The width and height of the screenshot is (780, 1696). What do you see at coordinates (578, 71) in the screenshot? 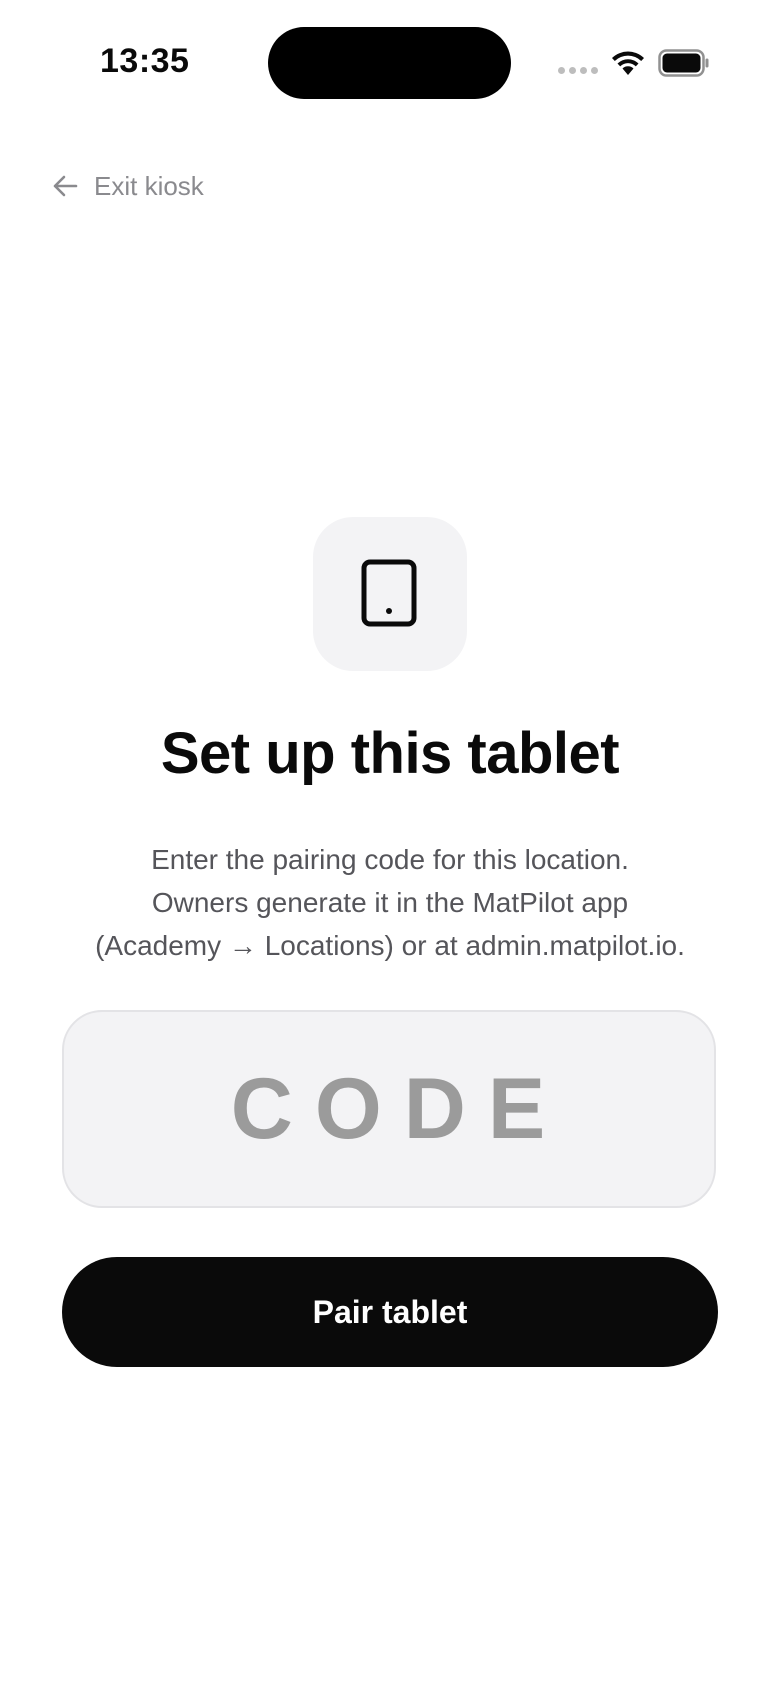
I see `cellular-signal-icon` at bounding box center [578, 71].